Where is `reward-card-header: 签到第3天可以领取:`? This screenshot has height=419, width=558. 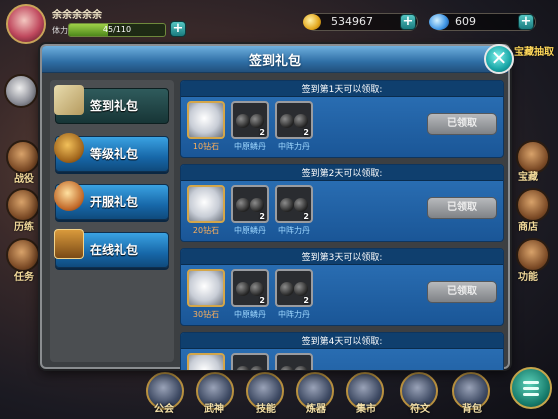
reward-card-header: 签到第3天可以领取: is located at coordinates (342, 257).